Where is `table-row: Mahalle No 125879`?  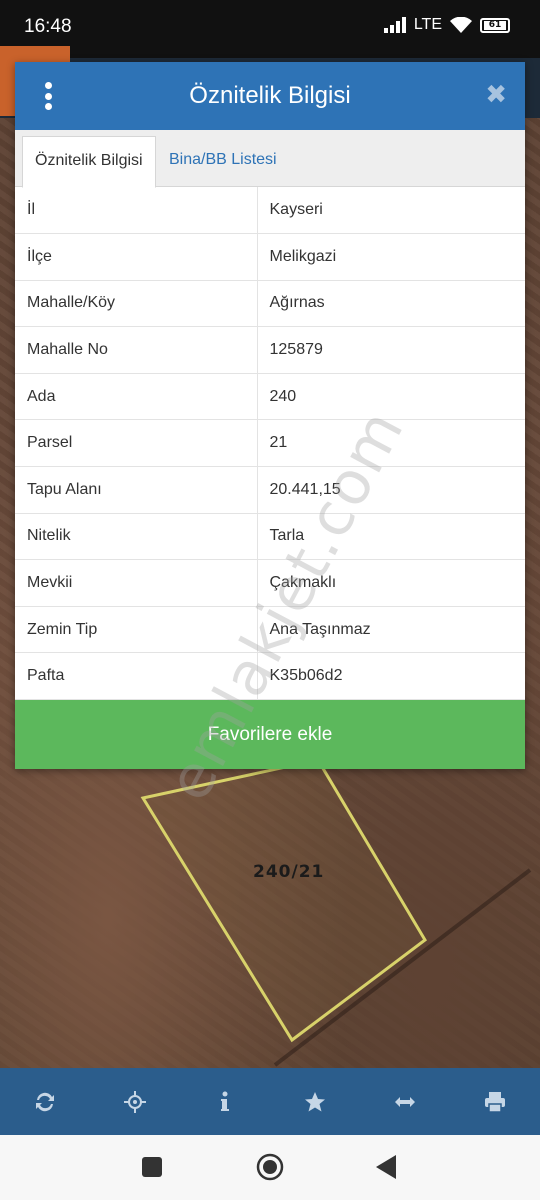 table-row: Mahalle No 125879 is located at coordinates (270, 350).